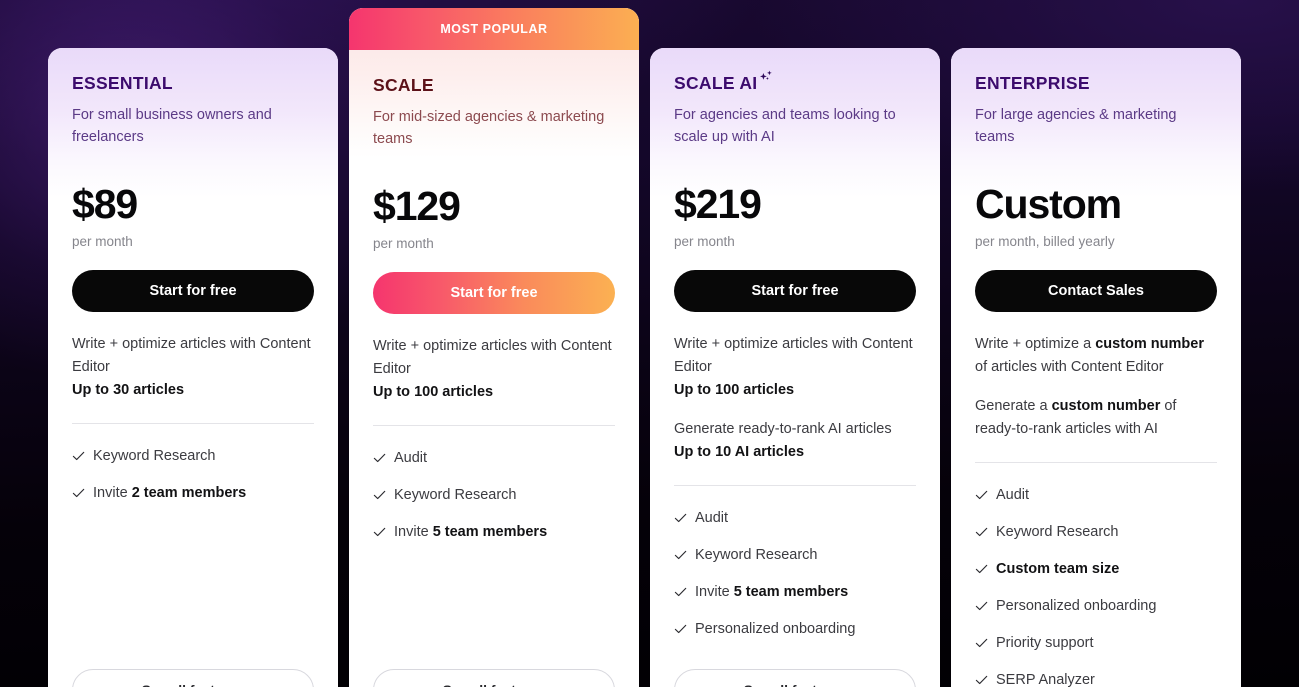 This screenshot has width=1299, height=687. I want to click on sparkle-icon, so click(766, 78).